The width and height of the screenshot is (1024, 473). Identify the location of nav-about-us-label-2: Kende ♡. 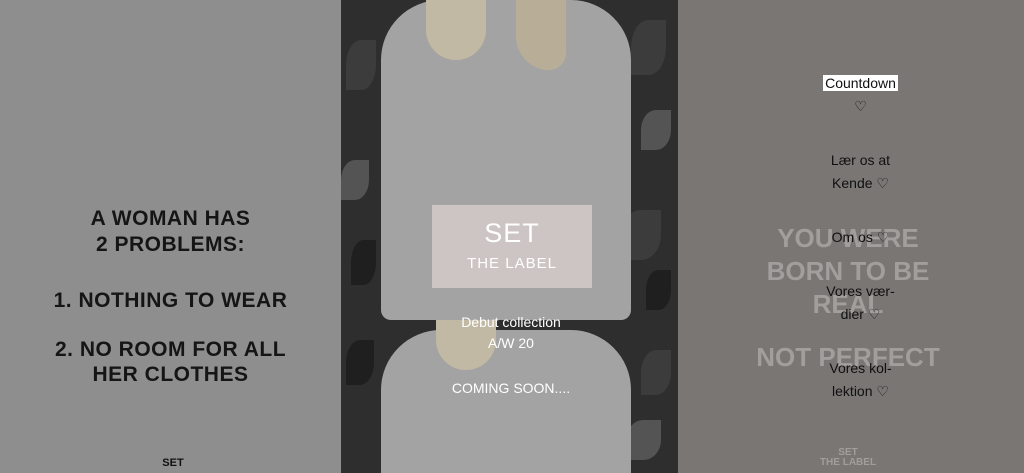
(860, 183).